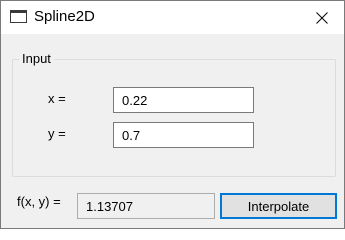  I want to click on interpolate-button: Interpolate, so click(278, 206).